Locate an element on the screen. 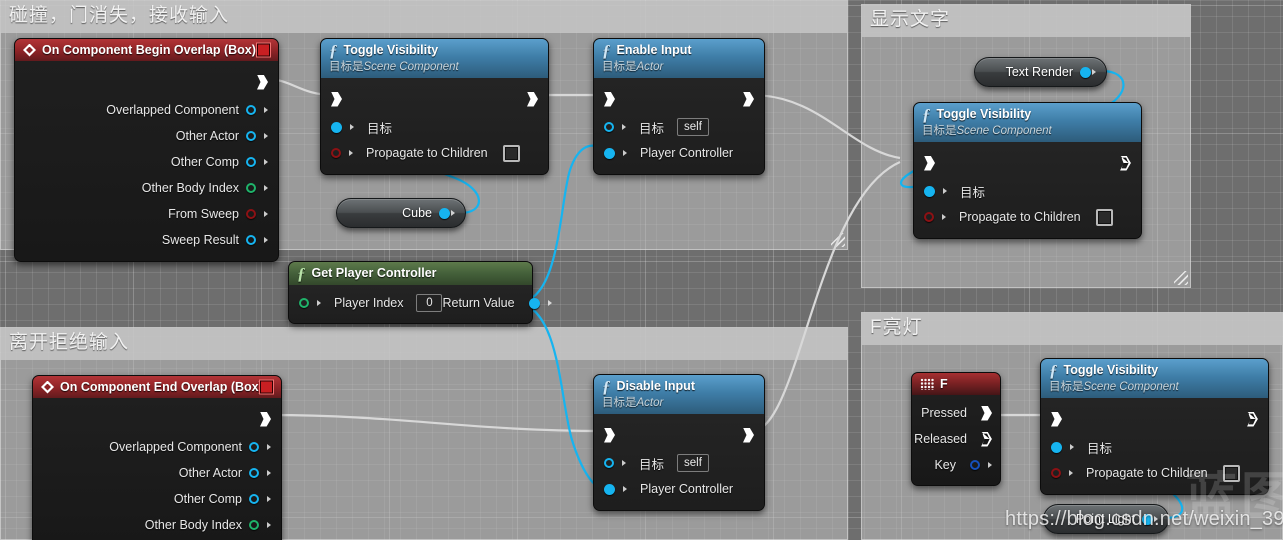 This screenshot has width=1283, height=540. node-body: Pressed Released Key is located at coordinates (956, 440).